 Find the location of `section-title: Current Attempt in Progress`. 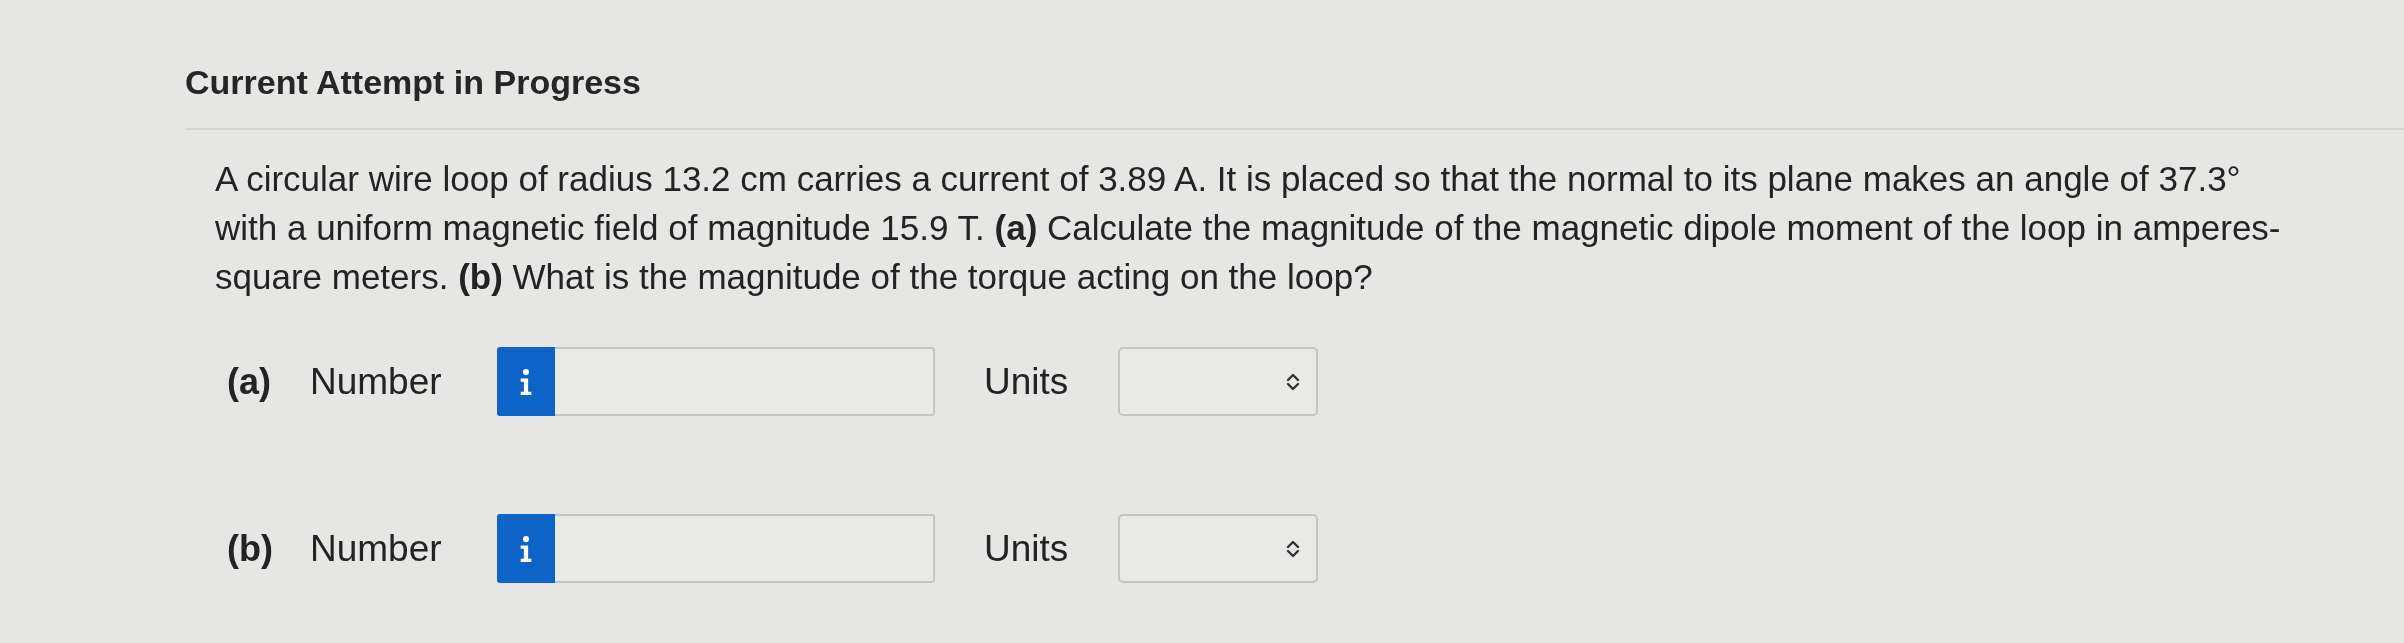

section-title: Current Attempt in Progress is located at coordinates (413, 82).